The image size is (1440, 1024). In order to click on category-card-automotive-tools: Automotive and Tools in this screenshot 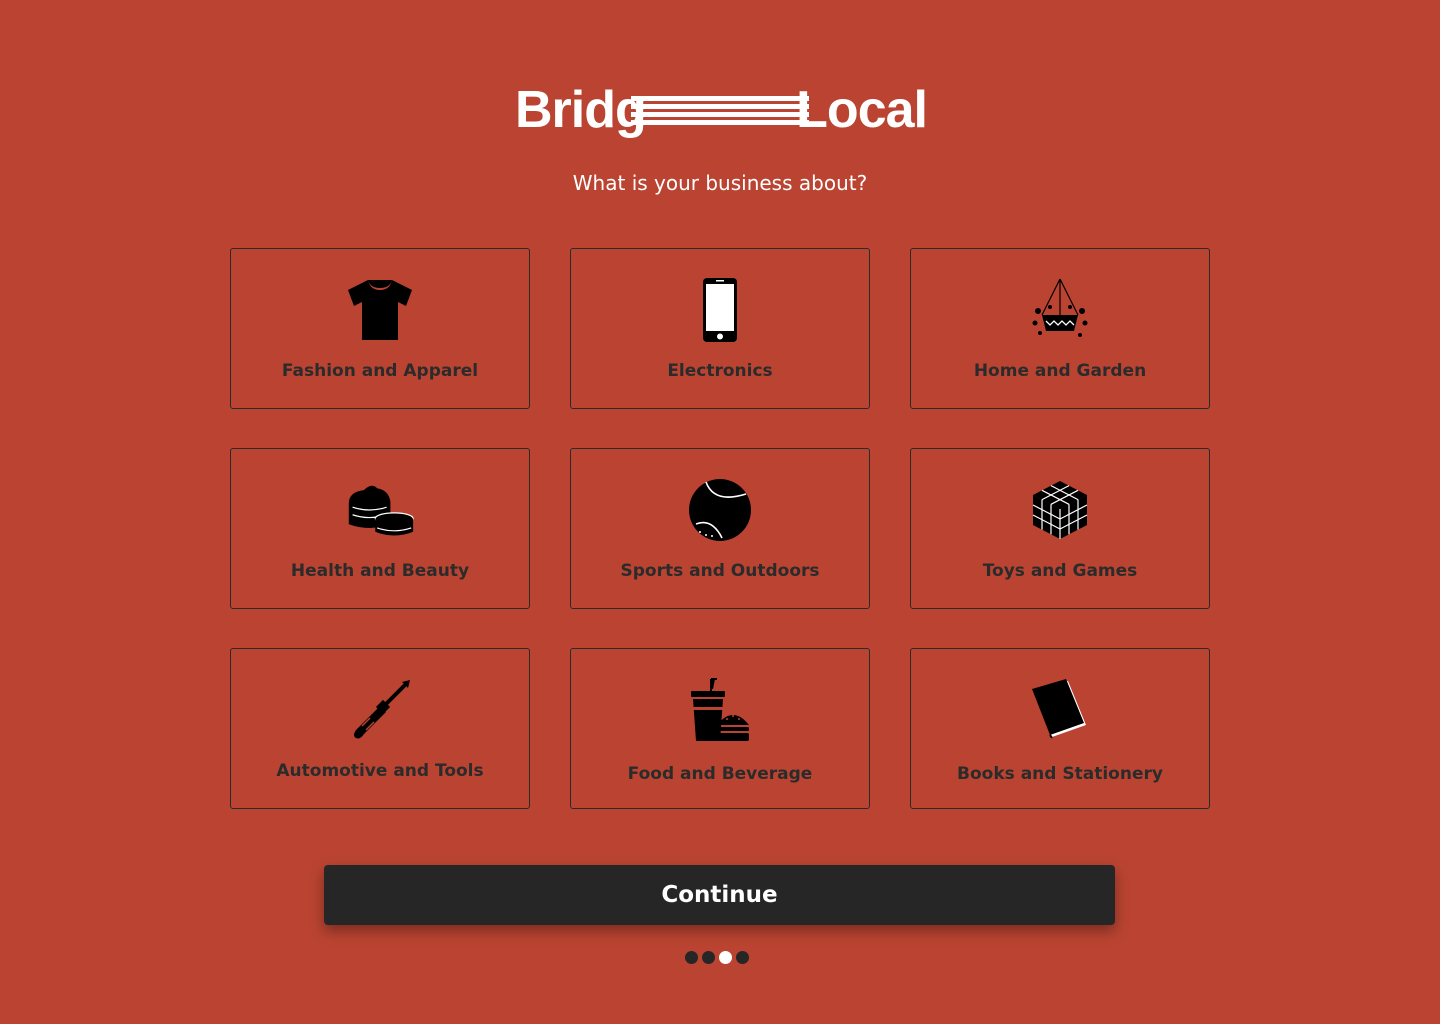, I will do `click(380, 728)`.